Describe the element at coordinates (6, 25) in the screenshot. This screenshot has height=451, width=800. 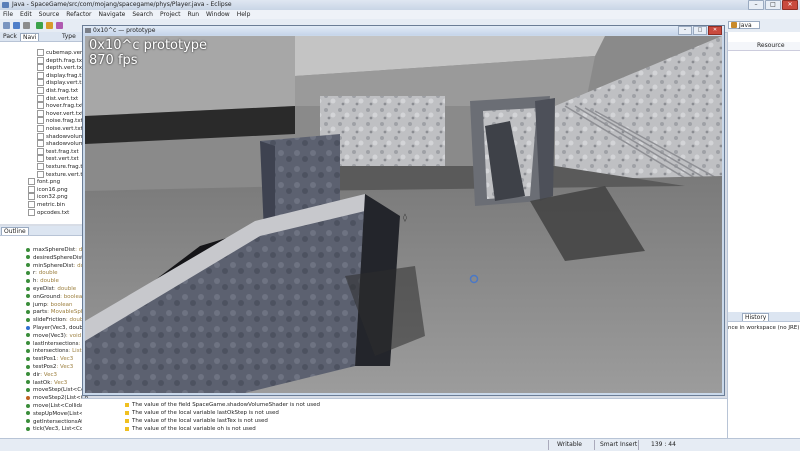
I see `new-icon` at that location.